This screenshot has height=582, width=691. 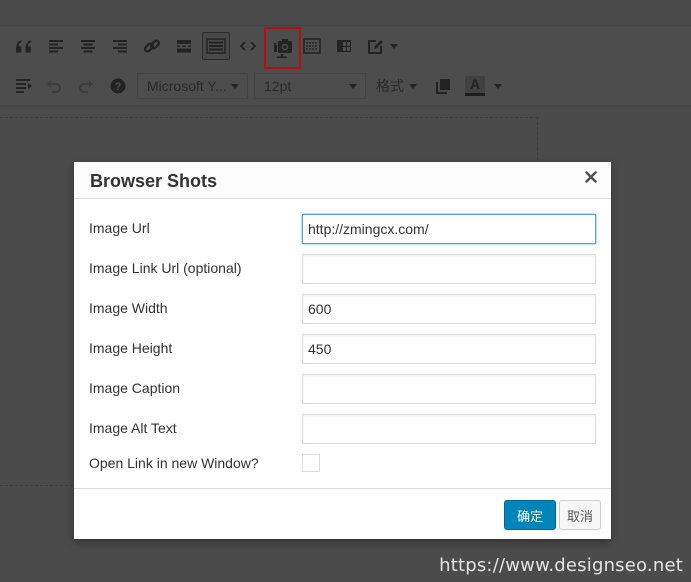 What do you see at coordinates (278, 86) in the screenshot?
I see `font-size-value: 12pt` at bounding box center [278, 86].